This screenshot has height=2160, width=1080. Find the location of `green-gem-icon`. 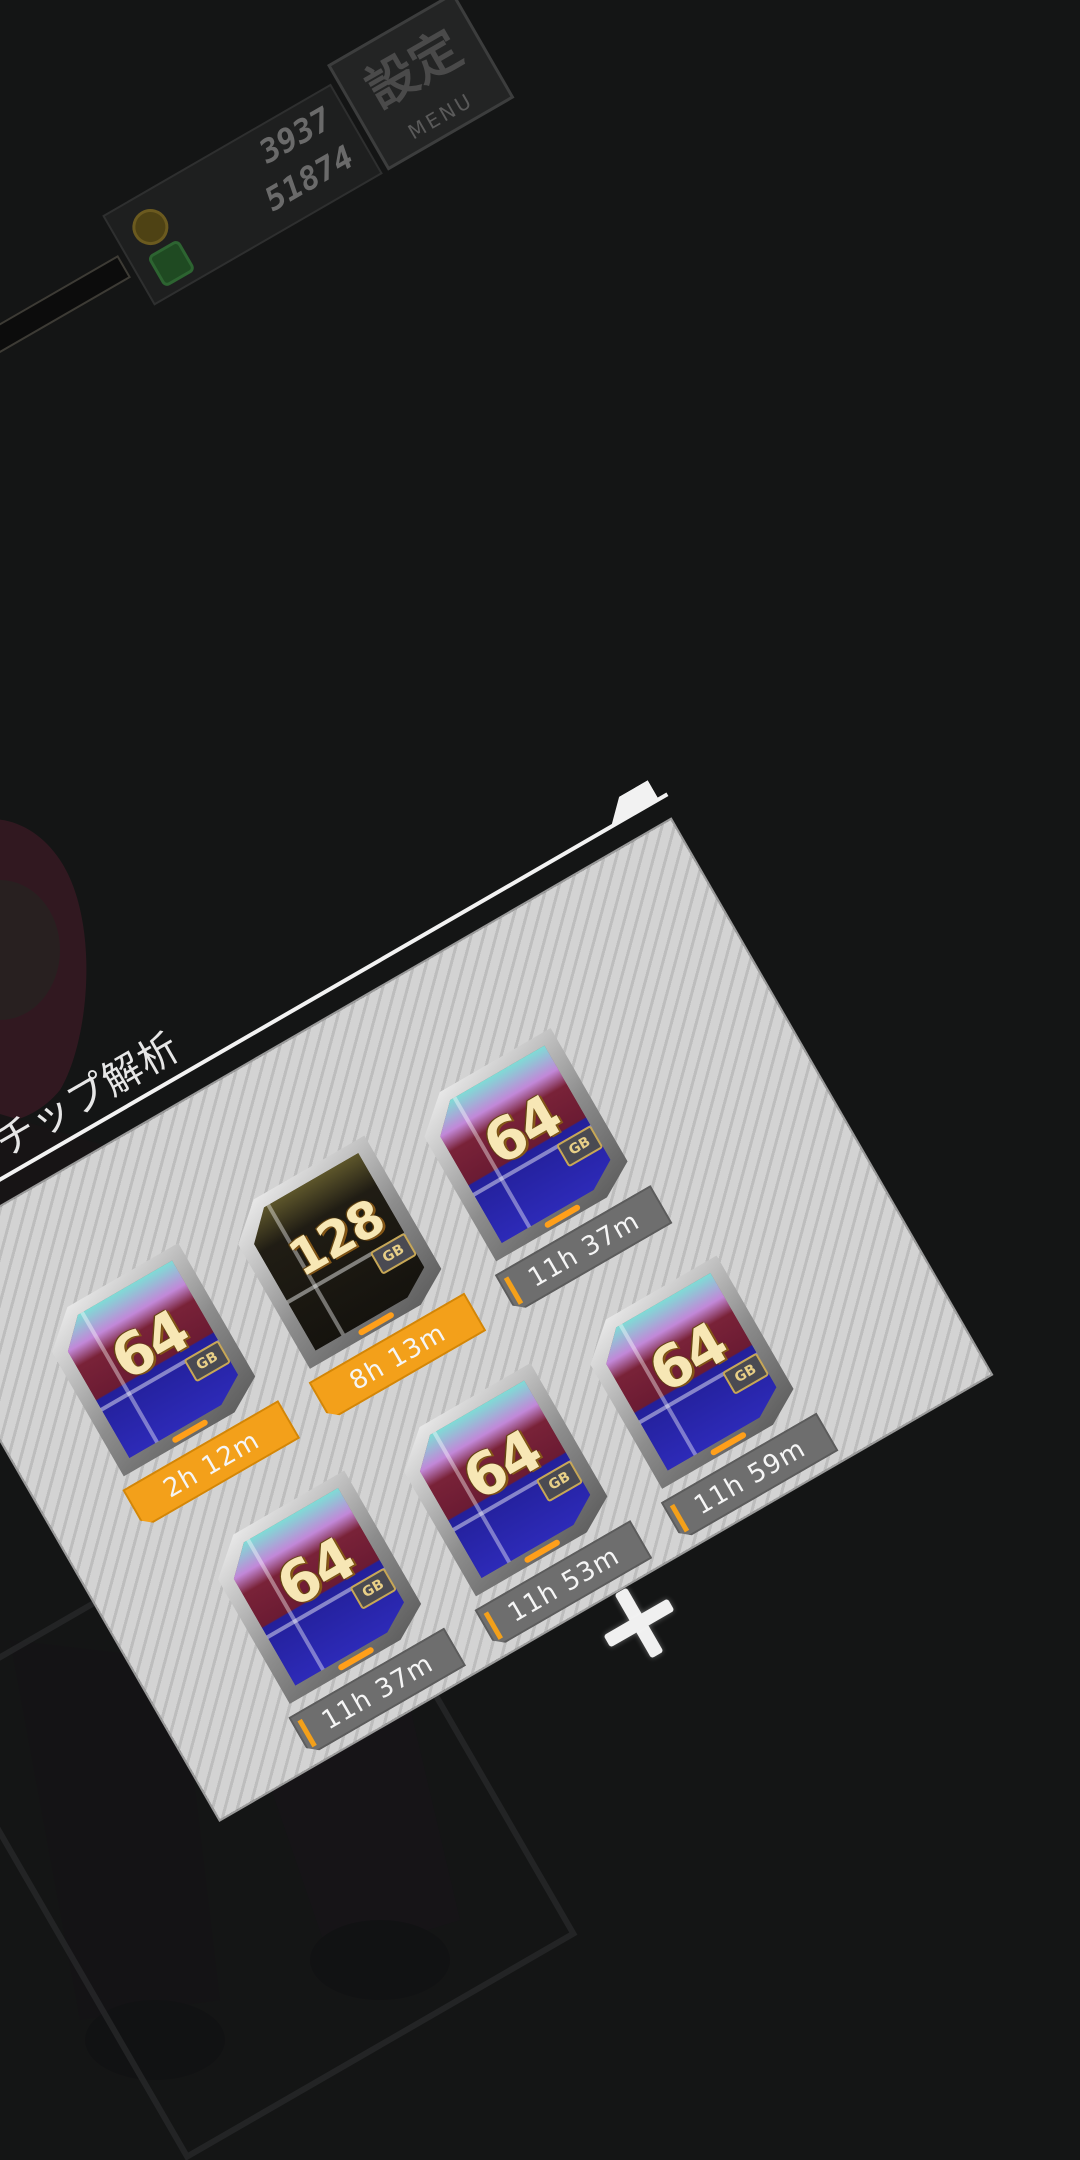

green-gem-icon is located at coordinates (171, 263).